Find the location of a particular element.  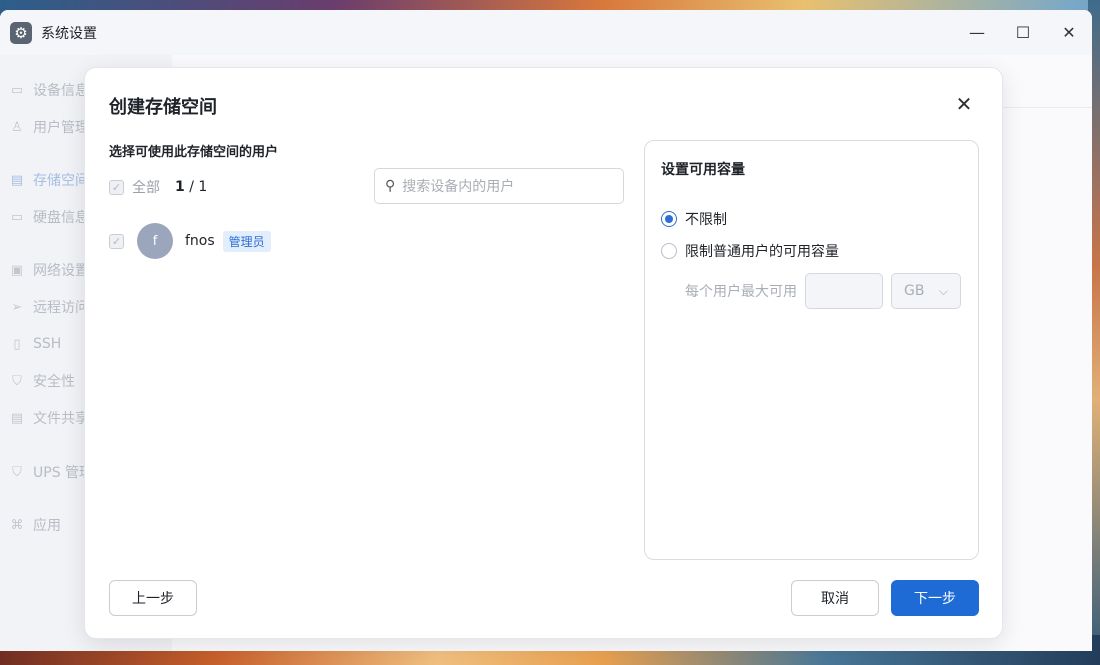

select-all-row: ✓ 全部 1 / 1 is located at coordinates (158, 187).